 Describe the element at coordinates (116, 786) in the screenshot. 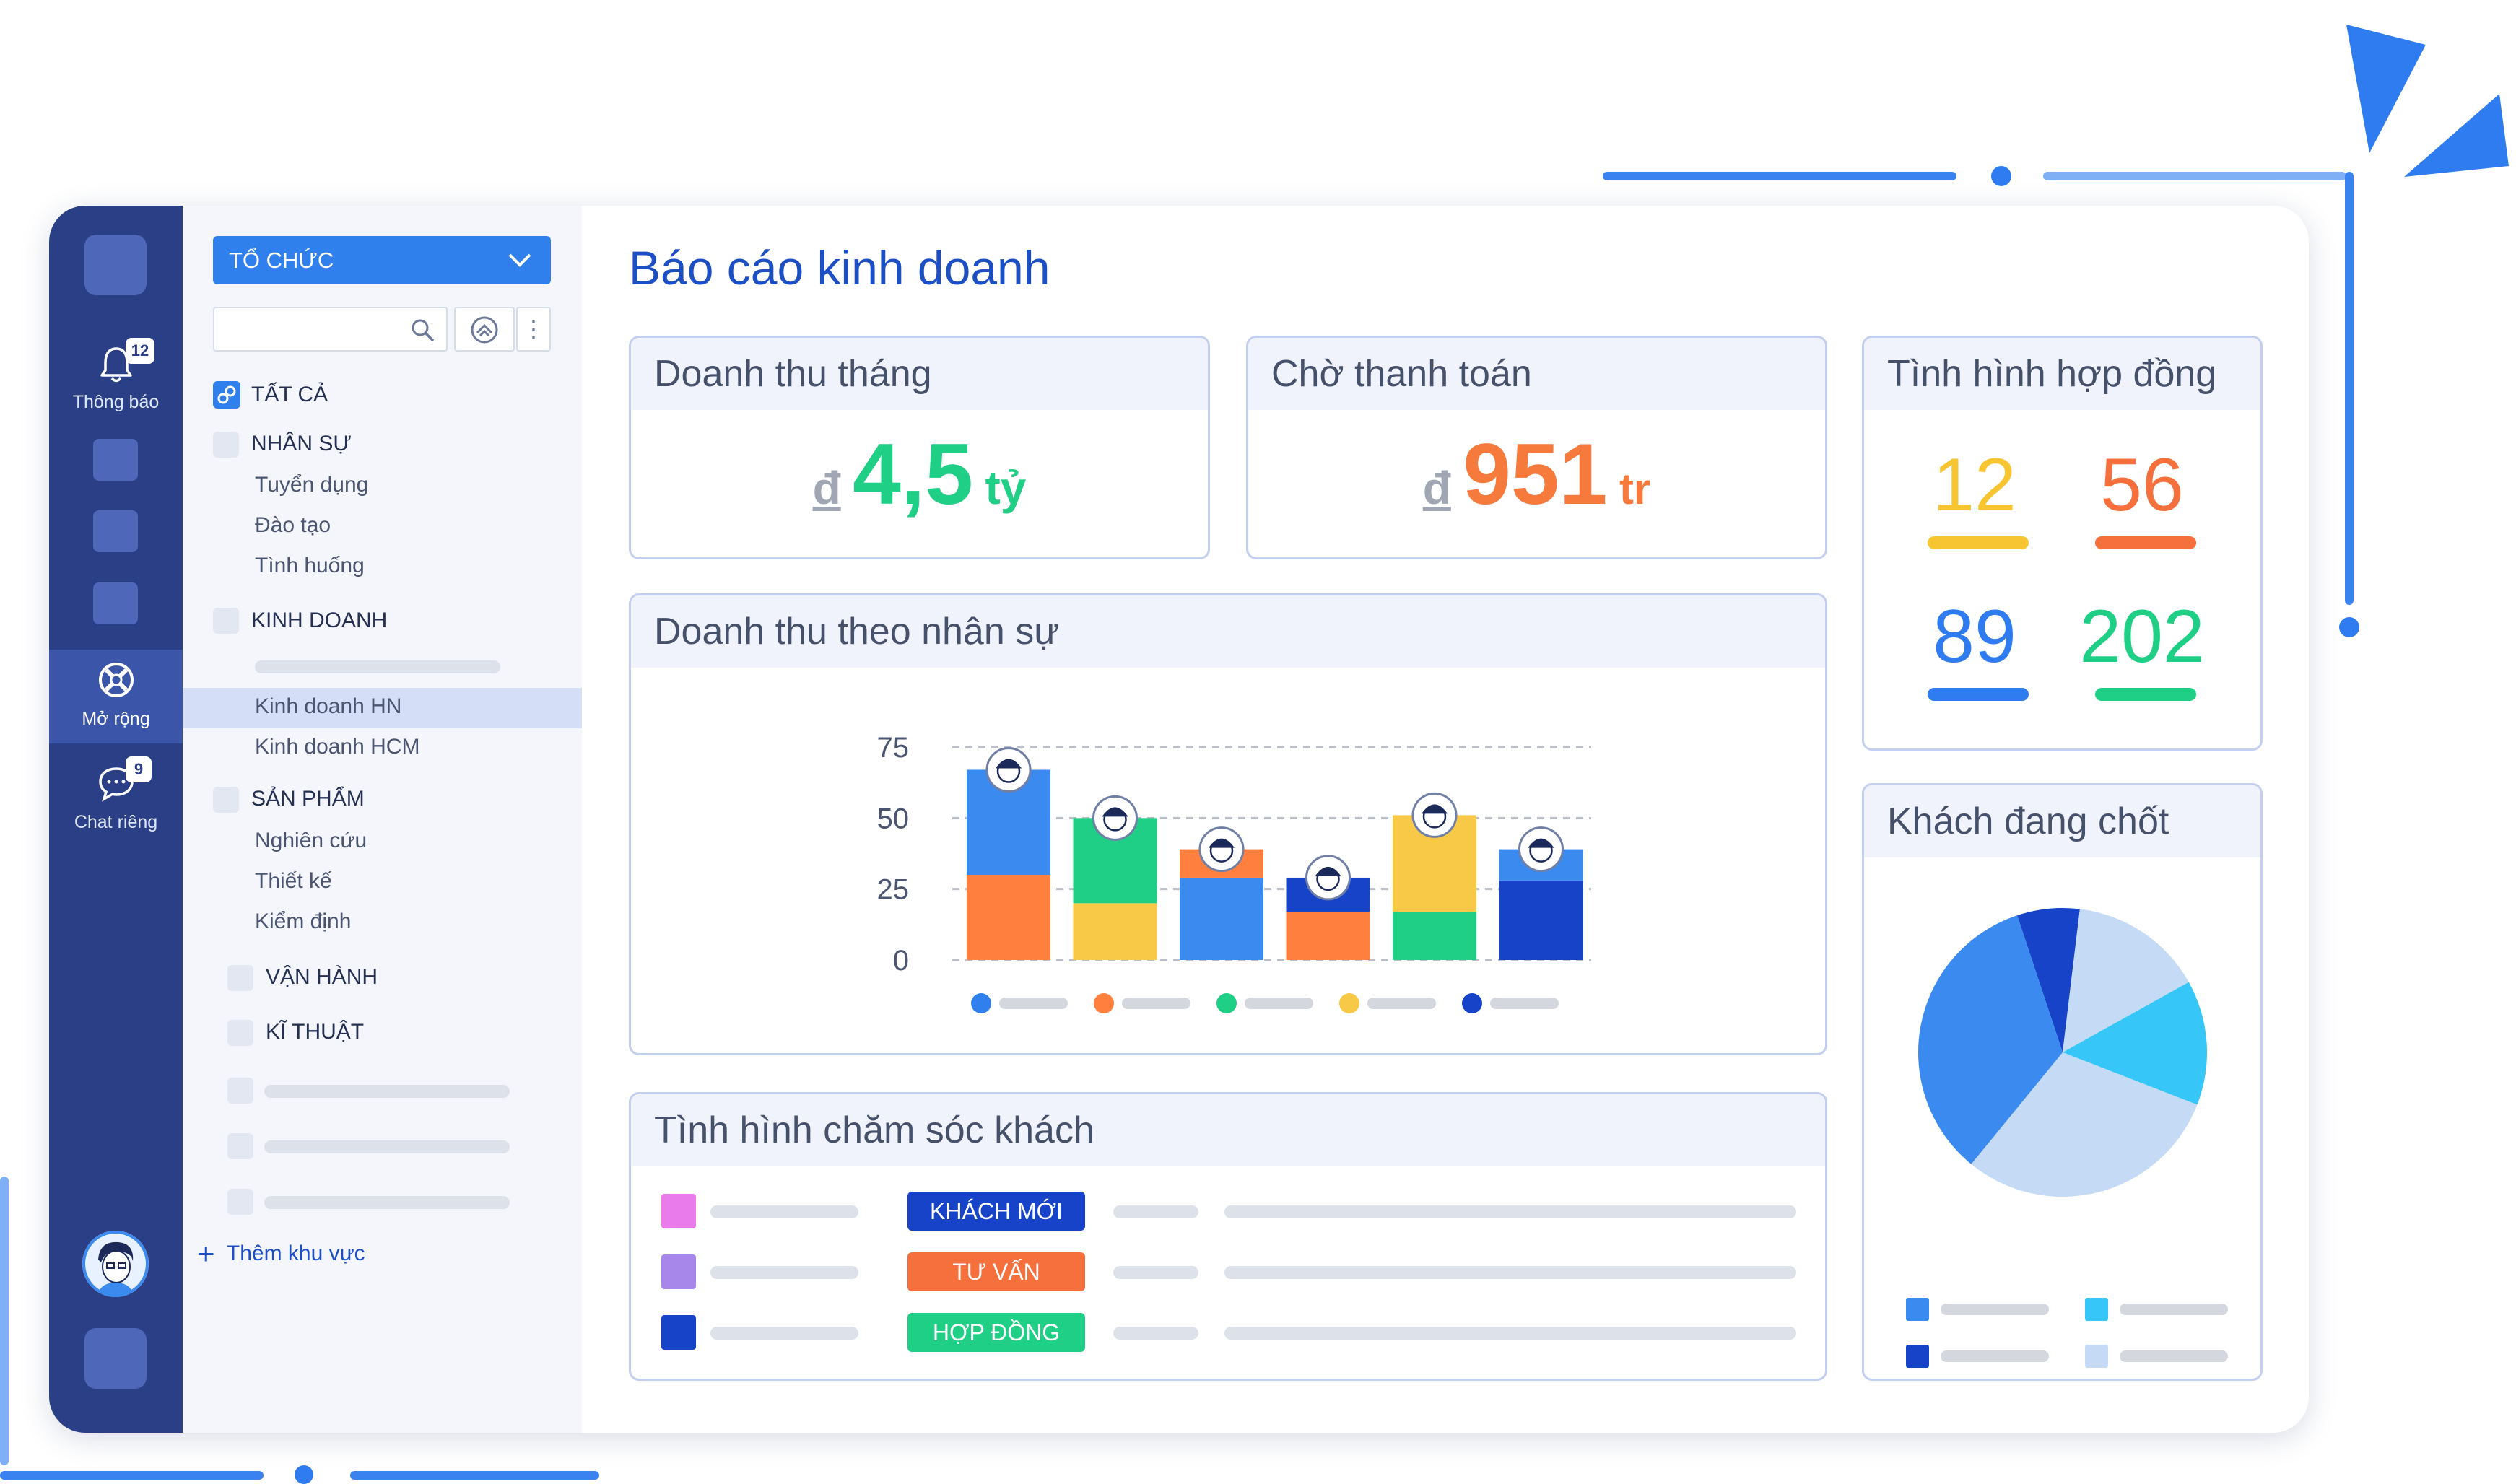

I see `chat-icon` at that location.